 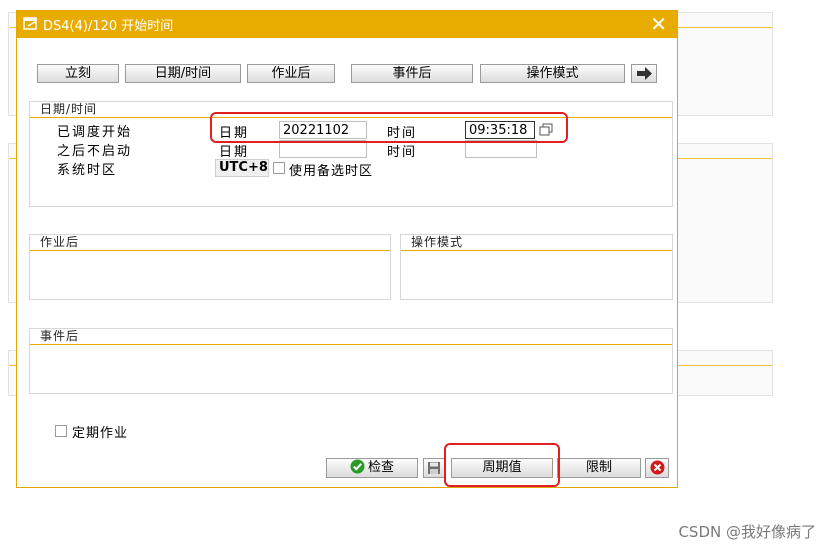 What do you see at coordinates (536, 267) in the screenshot?
I see `operation-mode-group: 操作模式` at bounding box center [536, 267].